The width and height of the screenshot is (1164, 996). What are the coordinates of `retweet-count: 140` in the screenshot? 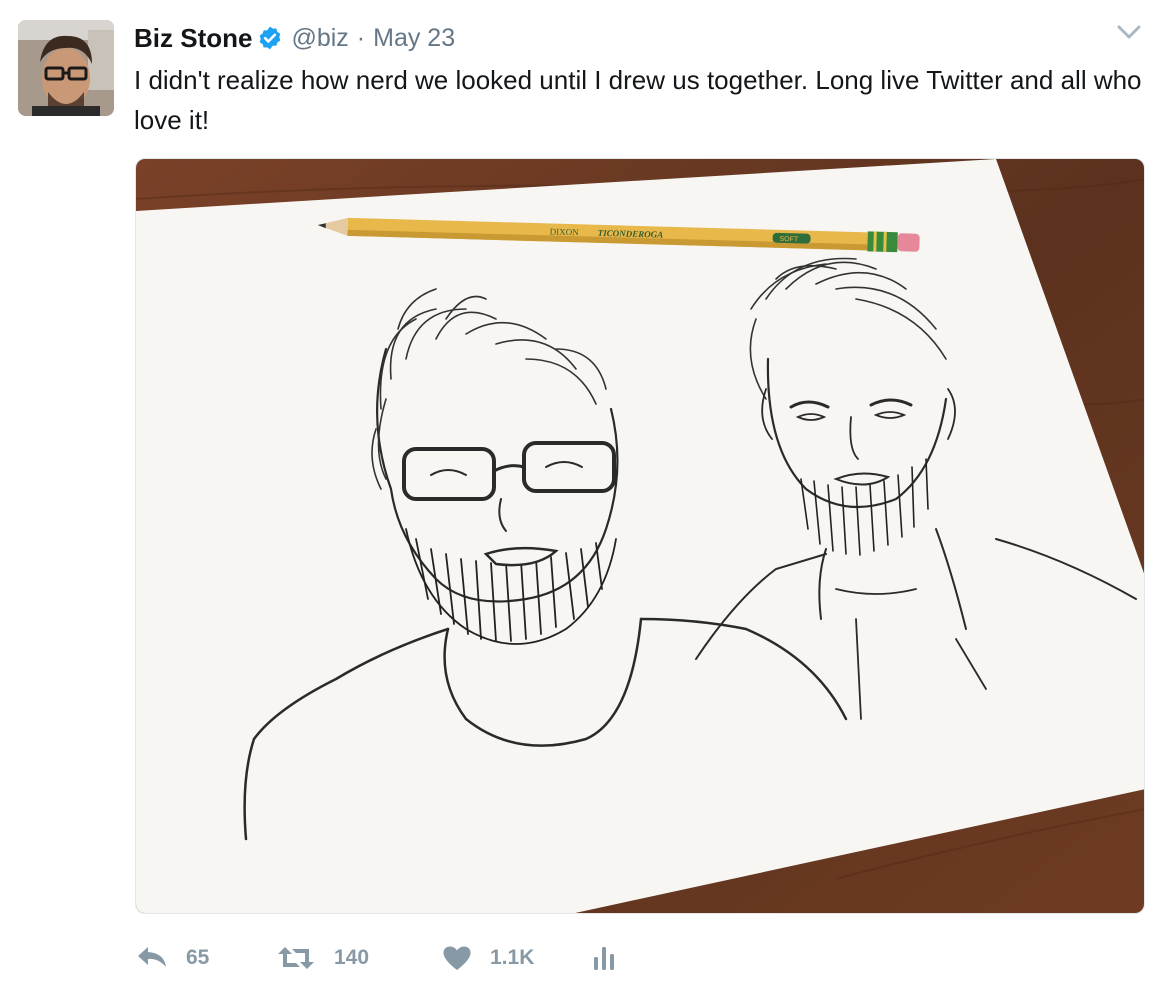 It's located at (352, 957).